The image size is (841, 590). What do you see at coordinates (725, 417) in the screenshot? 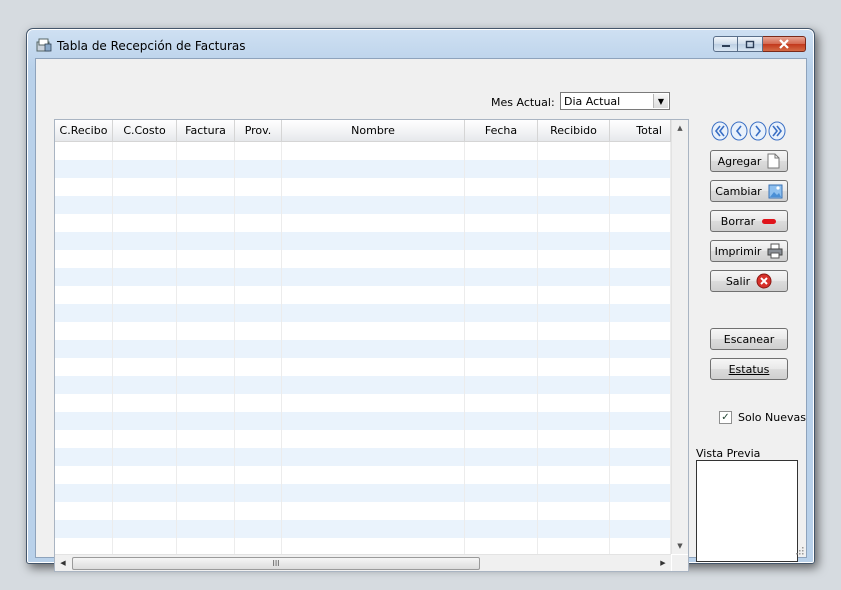
I see `checkmark-icon: ✓` at bounding box center [725, 417].